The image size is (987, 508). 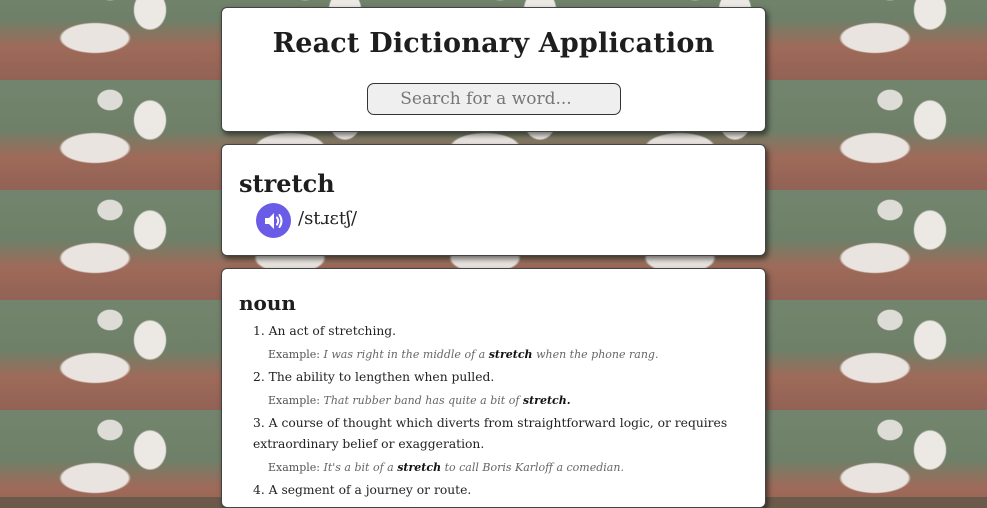 I want to click on definition-item: 4. A segment of a journey or route., so click(x=499, y=490).